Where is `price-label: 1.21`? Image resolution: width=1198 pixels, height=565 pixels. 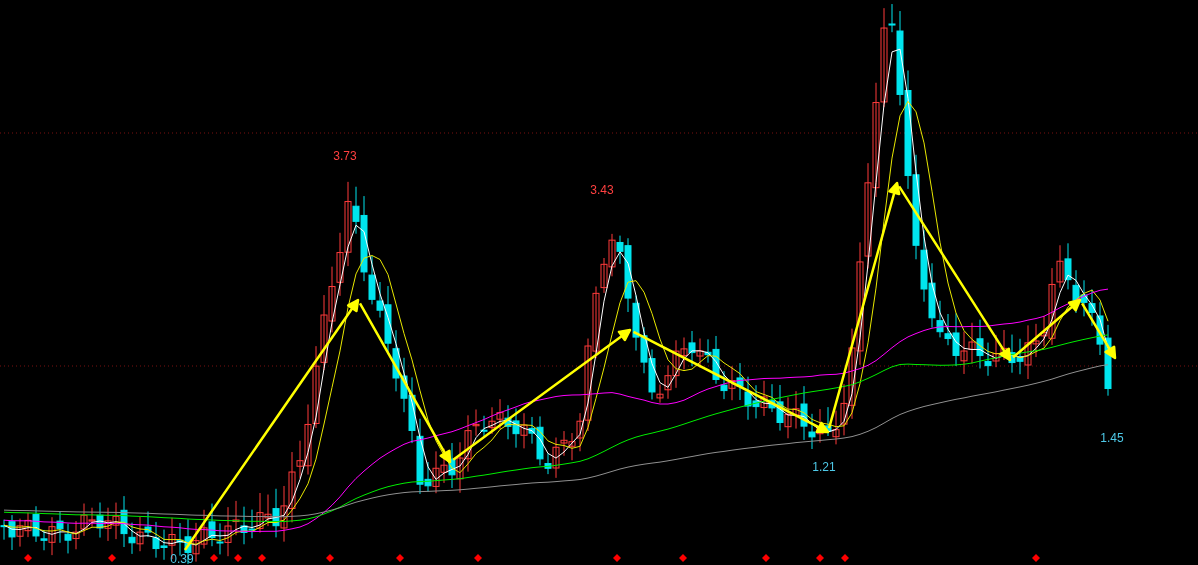 price-label: 1.21 is located at coordinates (824, 467).